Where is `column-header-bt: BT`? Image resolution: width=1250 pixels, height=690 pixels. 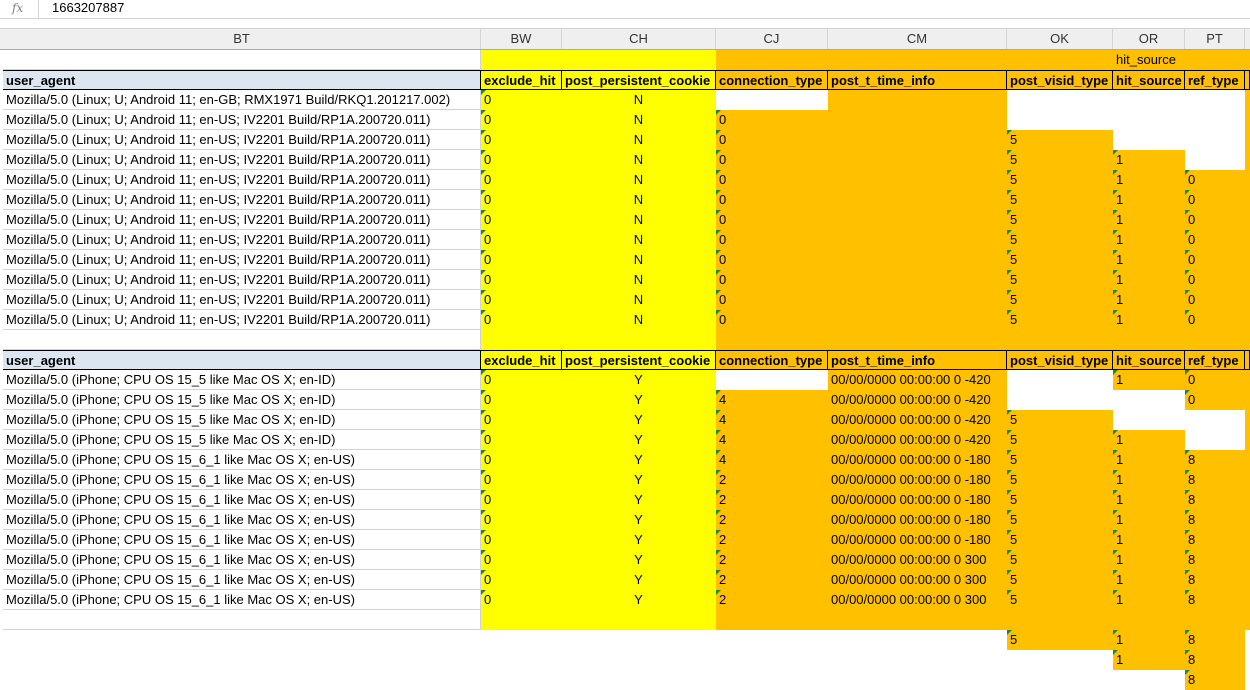
column-header-bt: BT is located at coordinates (242, 39).